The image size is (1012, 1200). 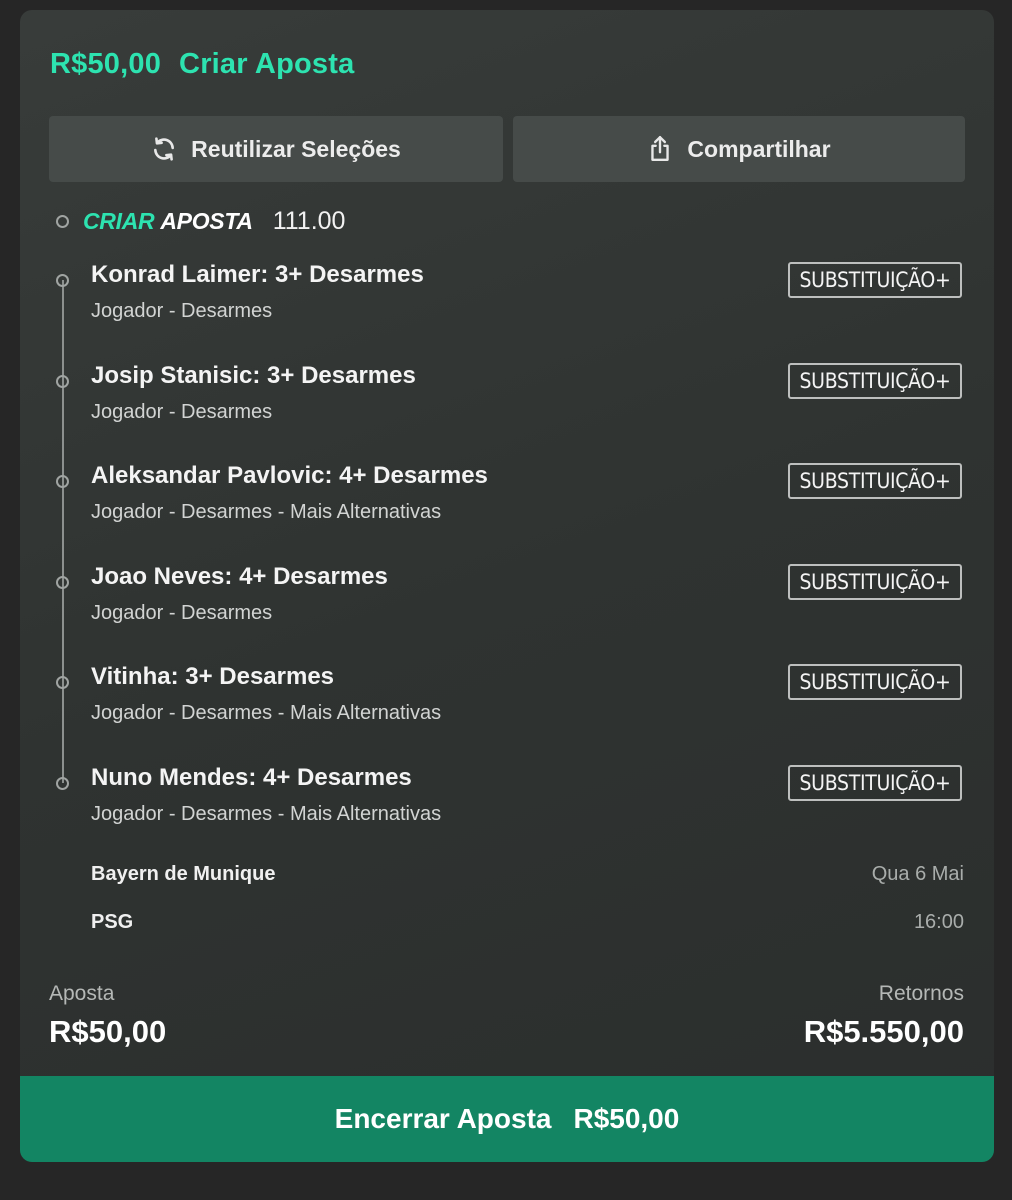 I want to click on returns-value: R$5.550,00, so click(x=883, y=1031).